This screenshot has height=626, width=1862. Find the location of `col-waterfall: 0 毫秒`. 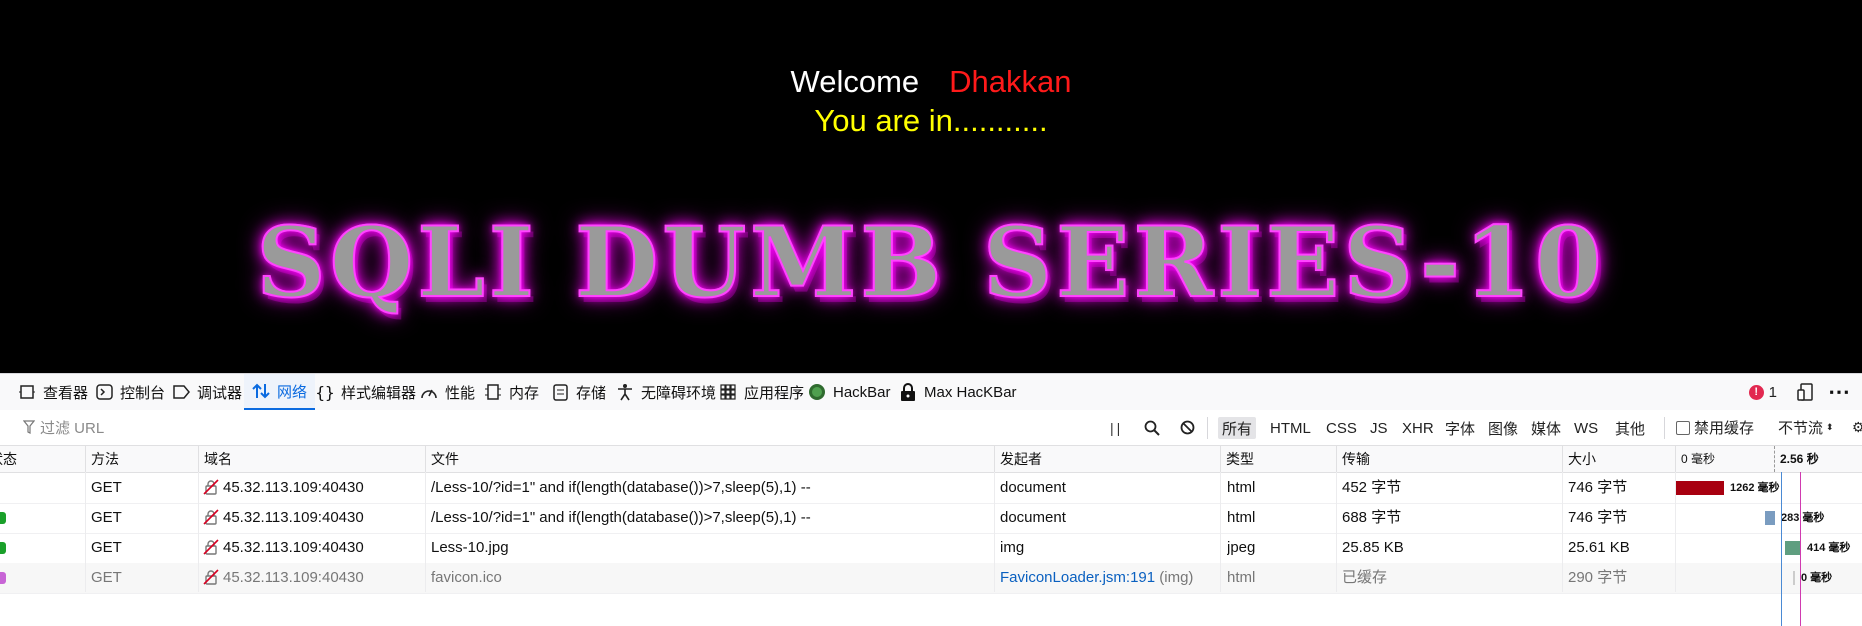

col-waterfall: 0 毫秒 is located at coordinates (1725, 459).